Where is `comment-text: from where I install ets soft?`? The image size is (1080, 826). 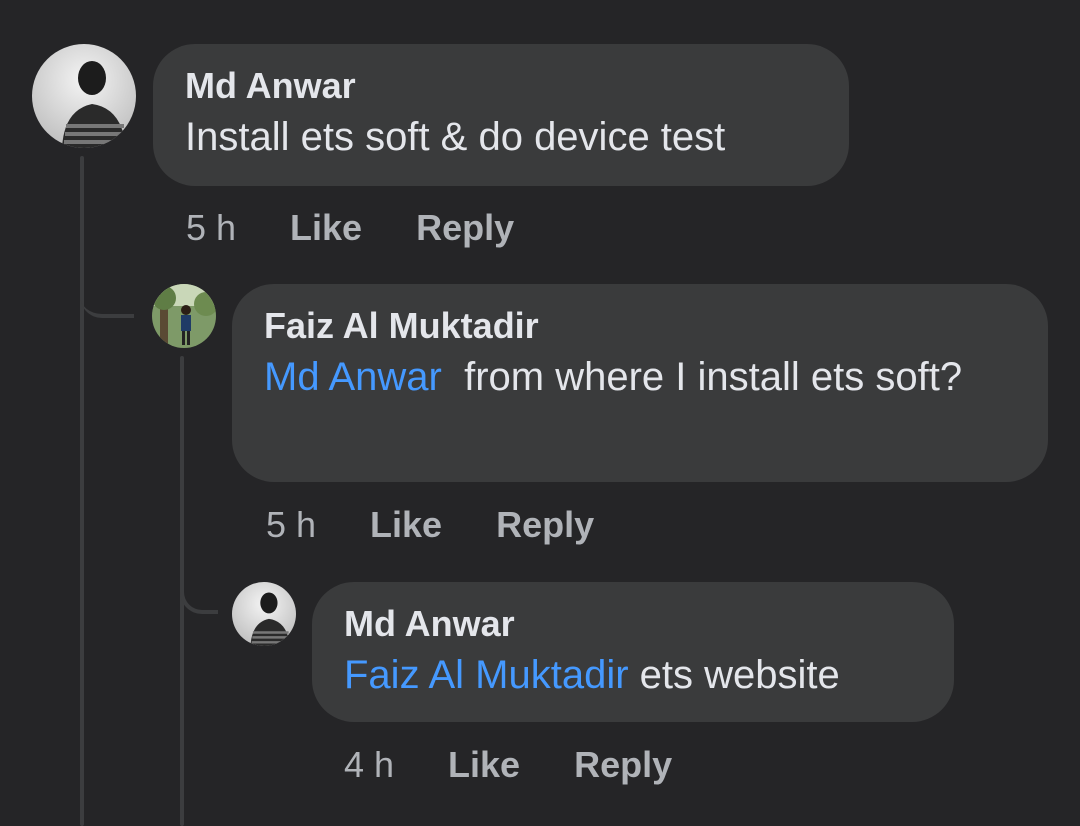 comment-text: from where I install ets soft? is located at coordinates (713, 377).